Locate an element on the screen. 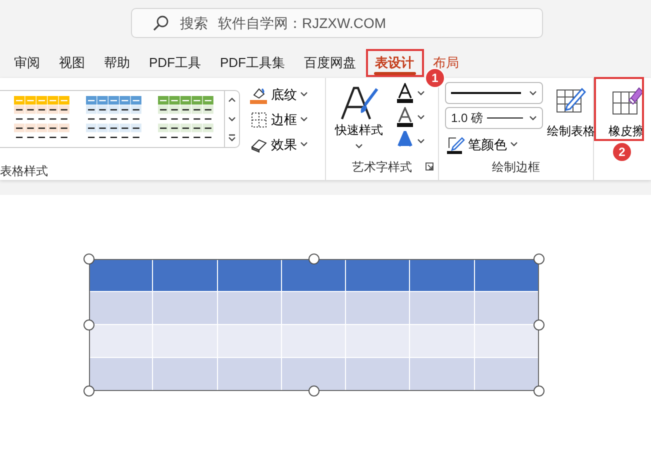 This screenshot has width=651, height=454. search-field: 搜索 软件自学网：RJZXW.COM is located at coordinates (337, 23).